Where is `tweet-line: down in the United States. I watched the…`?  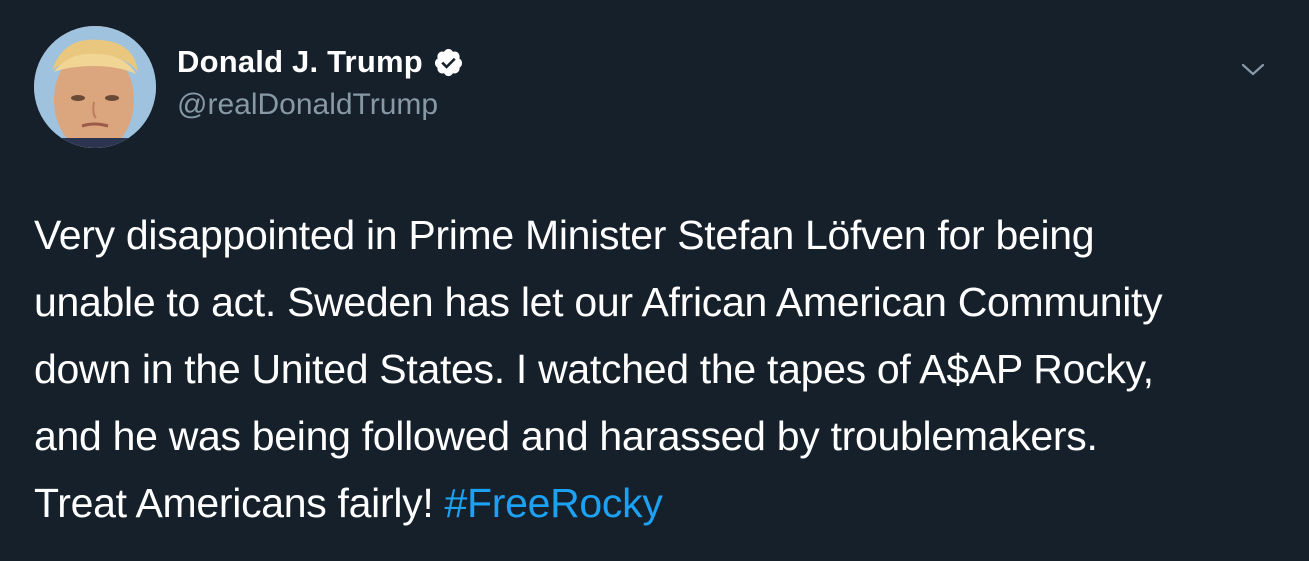
tweet-line: down in the United States. I watched the… is located at coordinates (594, 369).